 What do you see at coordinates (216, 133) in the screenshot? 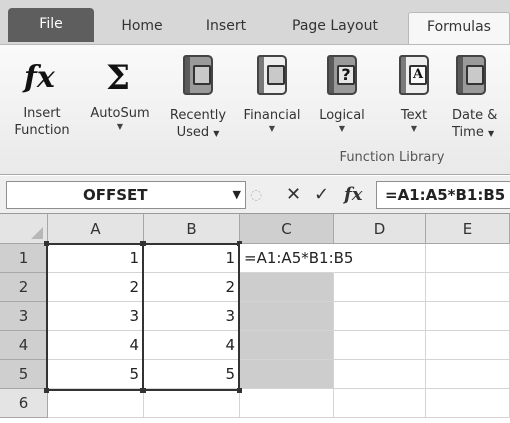
I see `recently-used-dropdown-icon: ▼` at bounding box center [216, 133].